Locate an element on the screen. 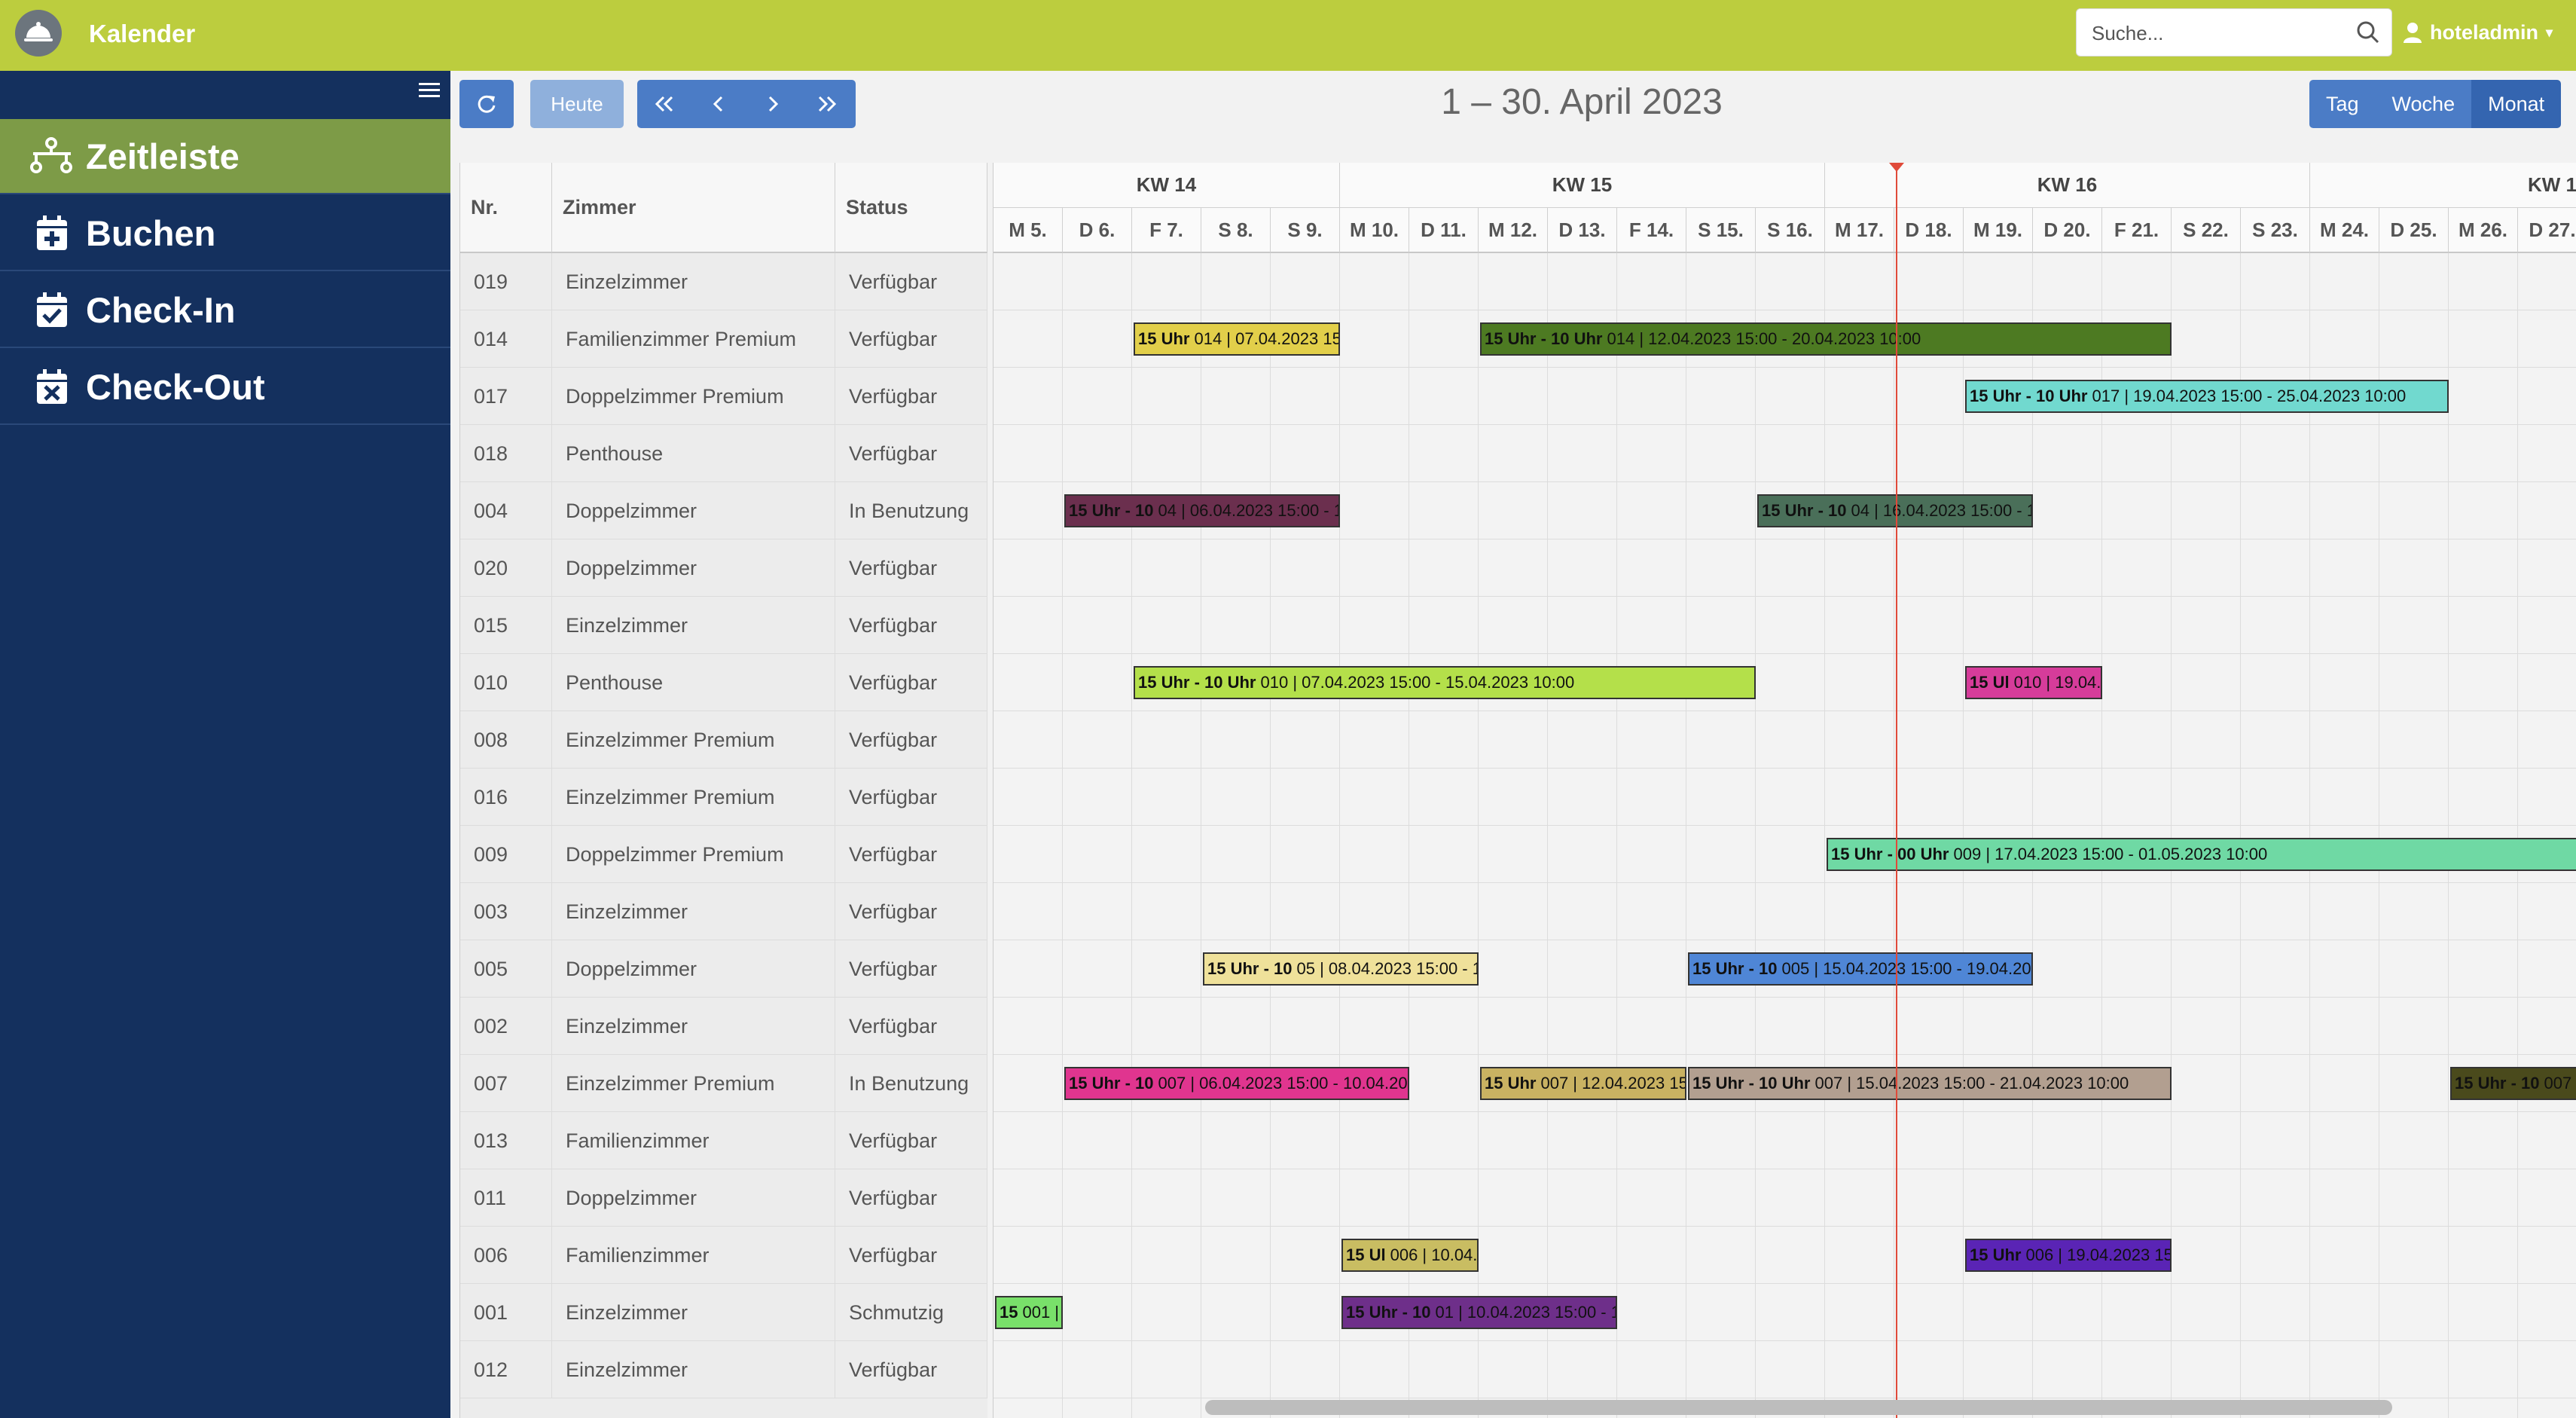 This screenshot has width=2576, height=1418. table-row: 020 Doppelzimmer Verfügbar is located at coordinates (724, 568).